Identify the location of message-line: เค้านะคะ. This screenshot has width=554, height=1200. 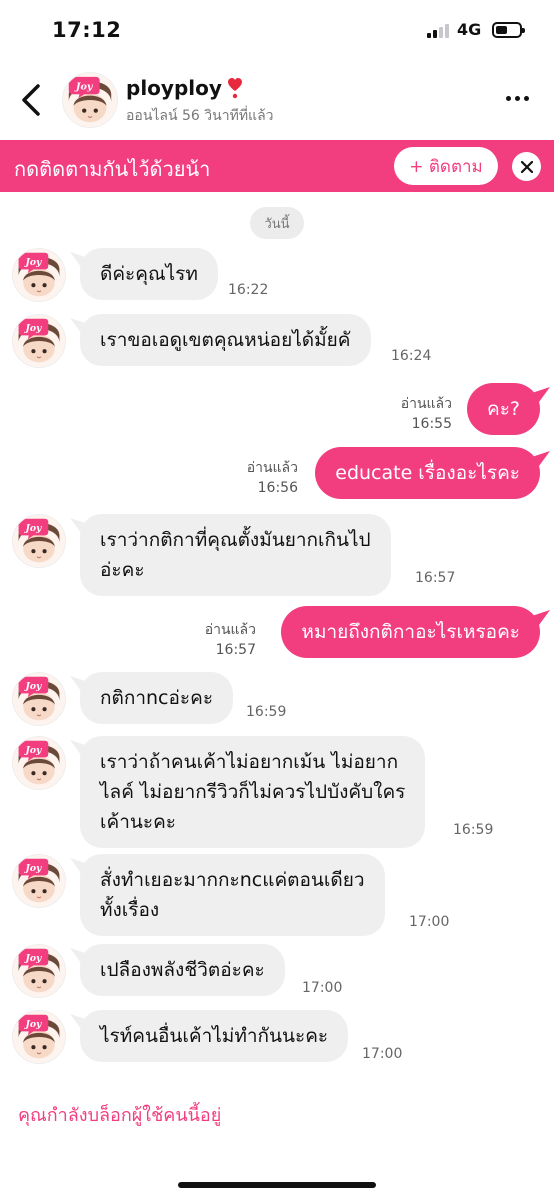
(138, 822).